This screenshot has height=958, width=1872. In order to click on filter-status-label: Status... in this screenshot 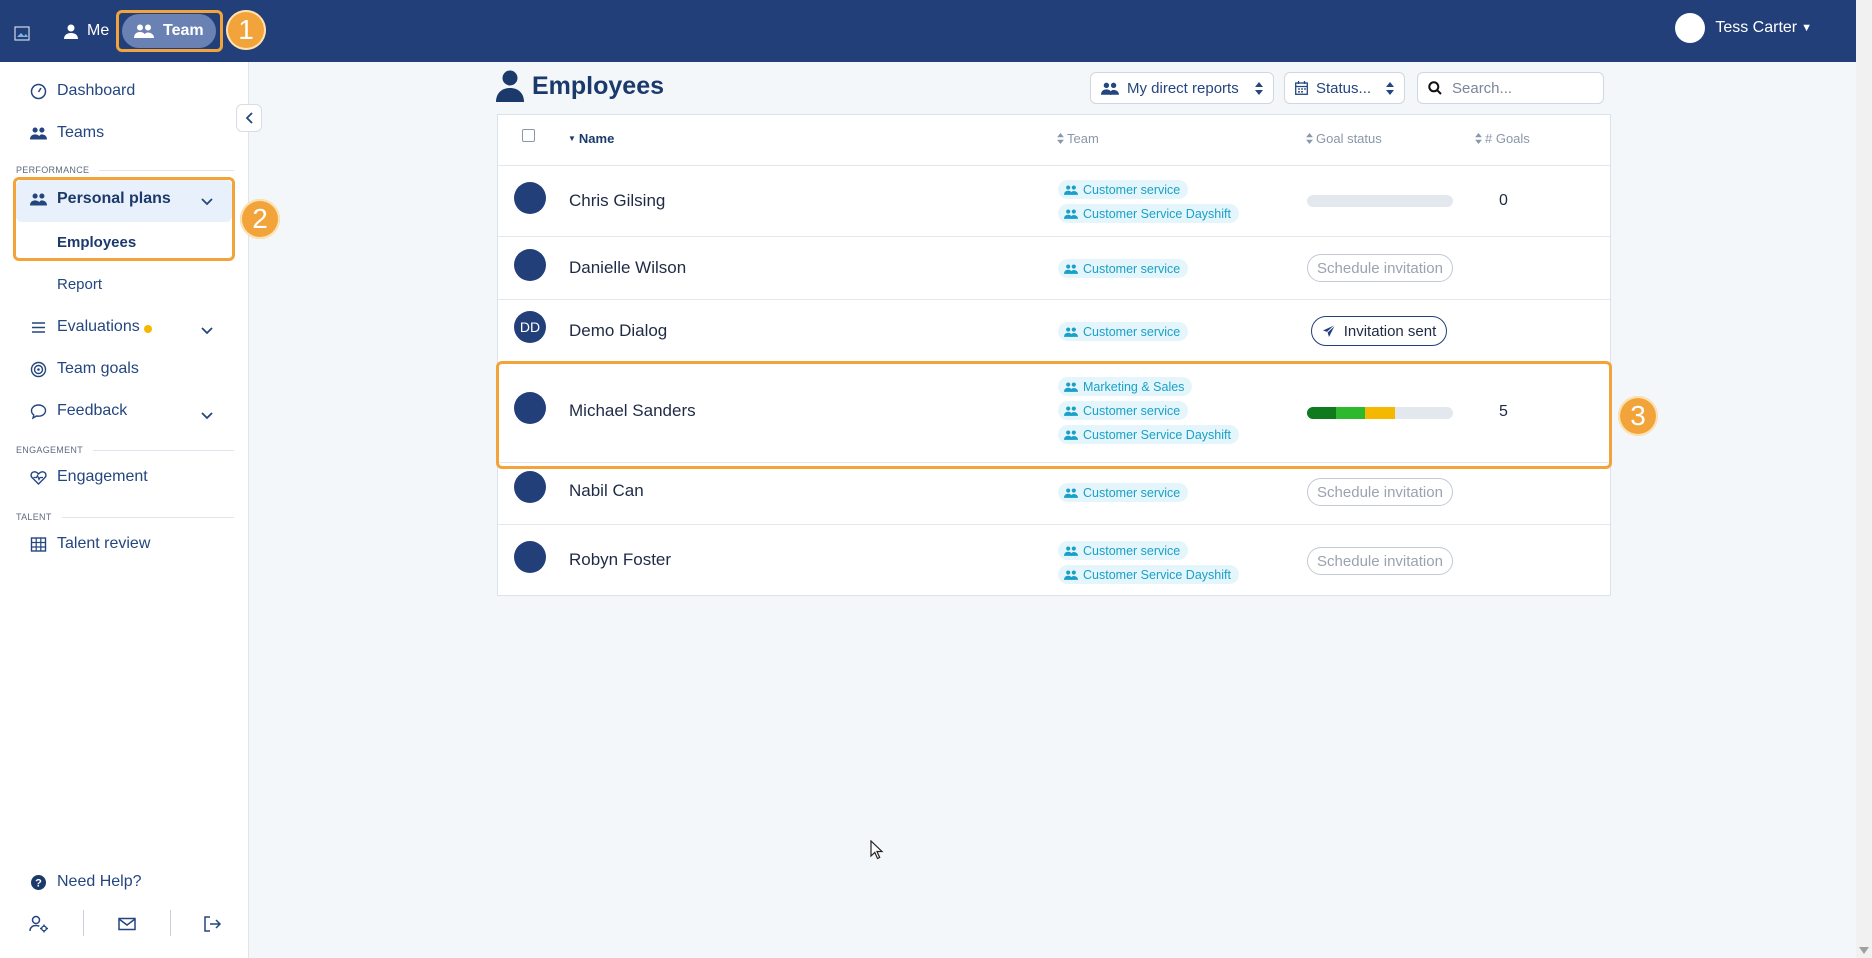, I will do `click(1344, 88)`.